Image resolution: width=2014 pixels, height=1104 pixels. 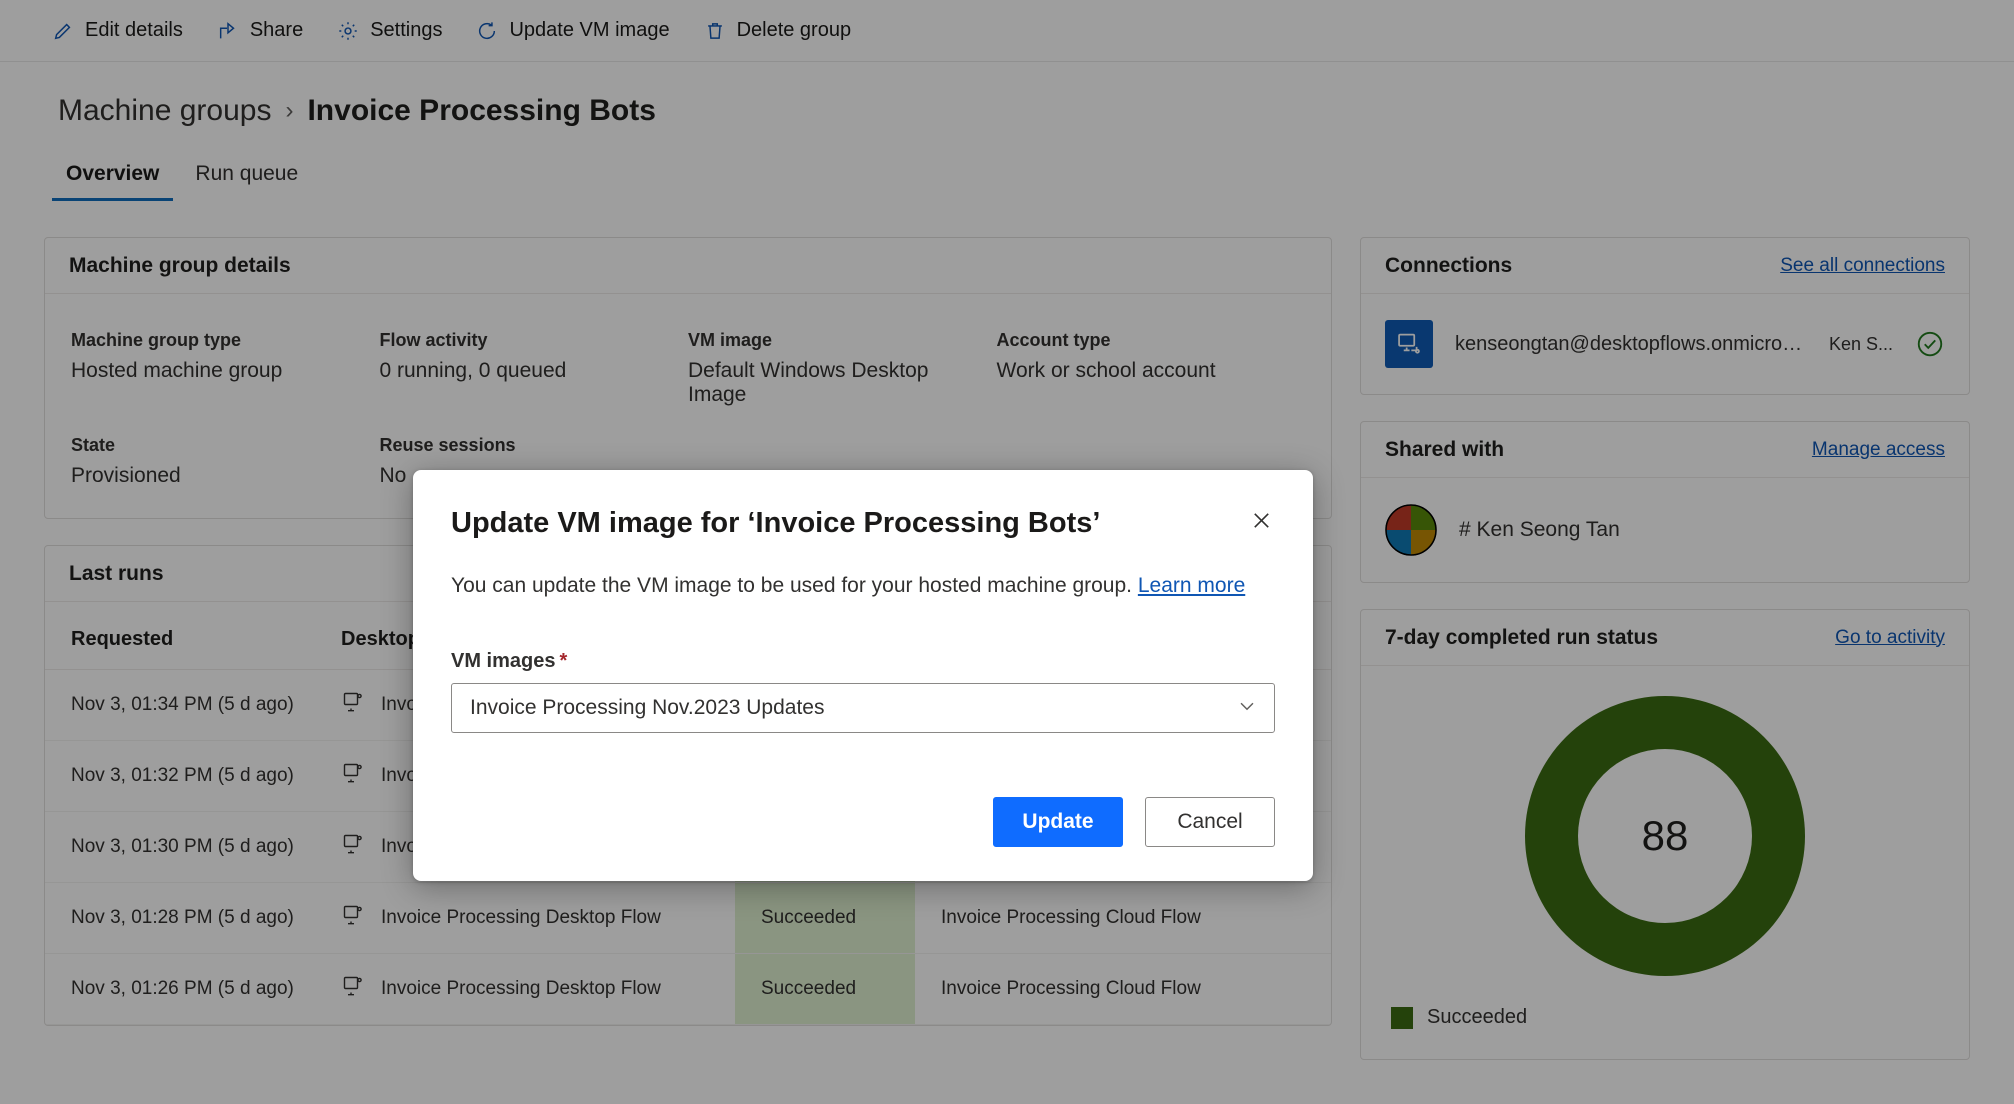 I want to click on dialog-actions: Update Cancel, so click(x=863, y=822).